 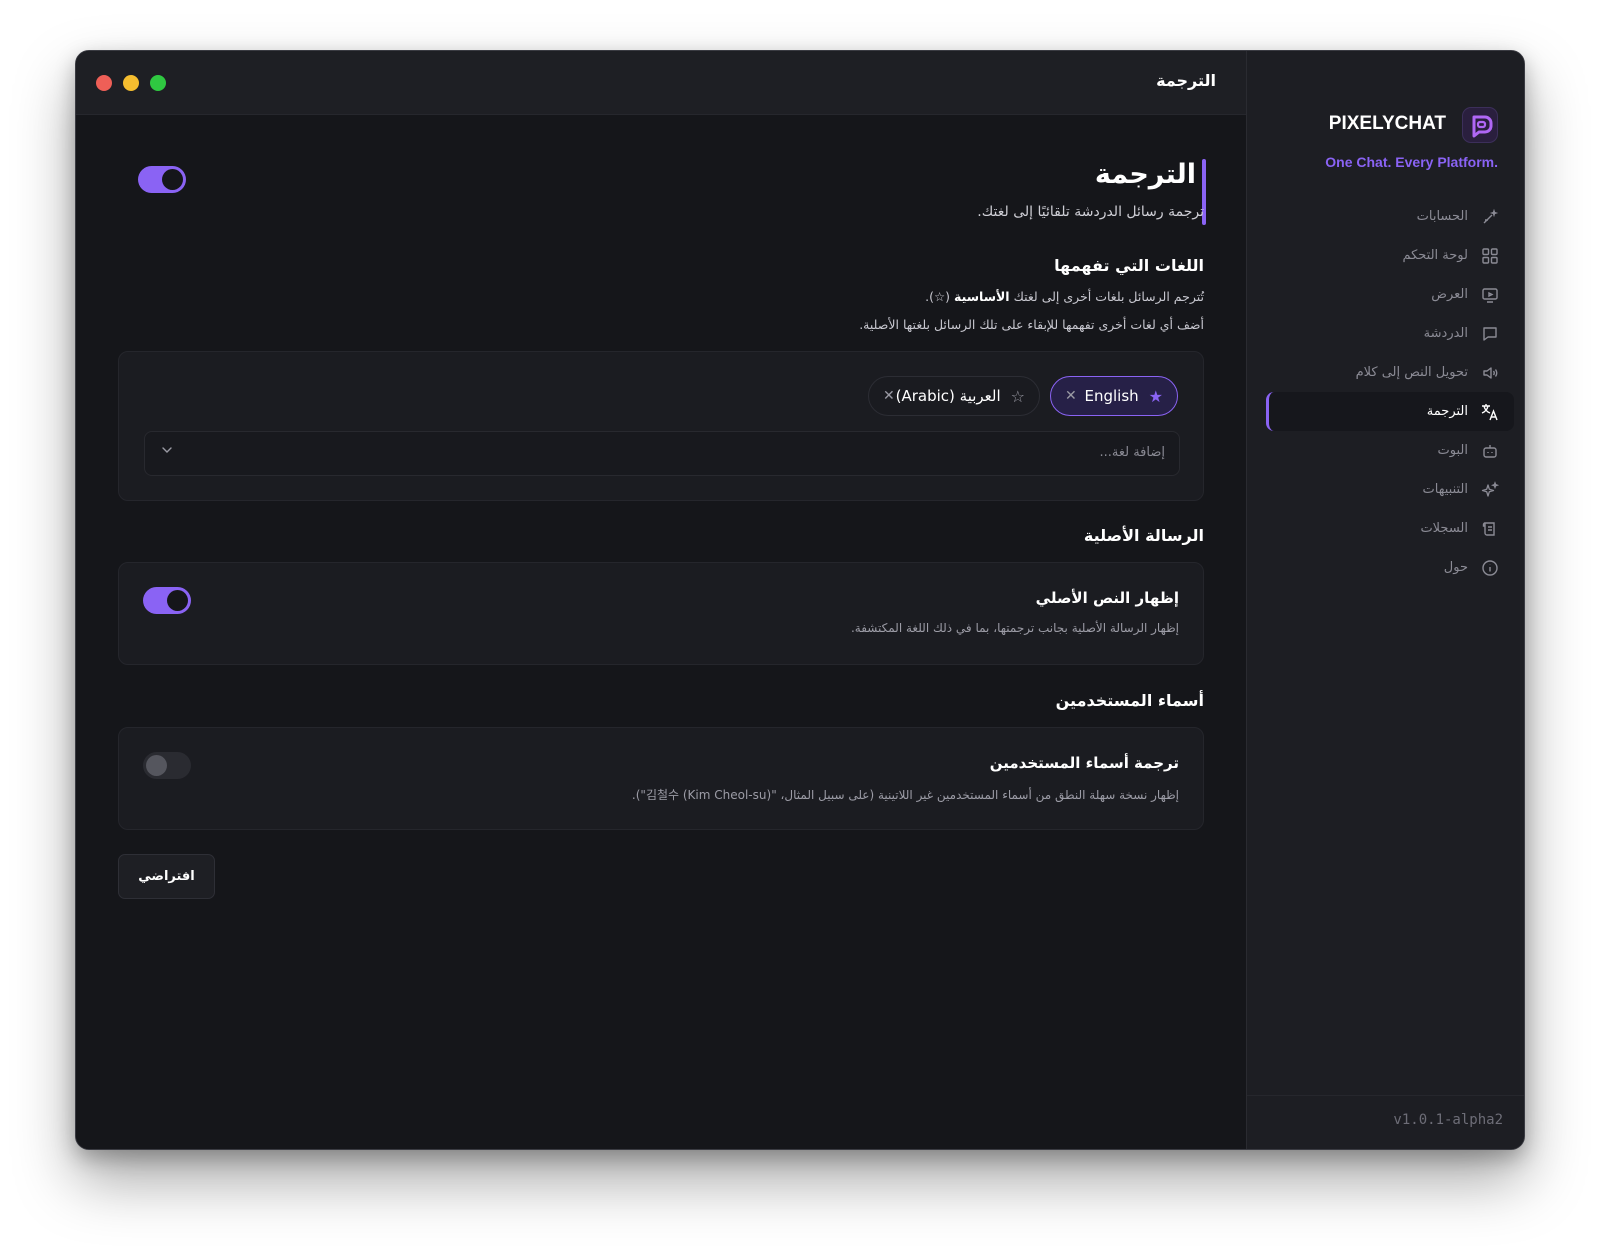 I want to click on sidebar-item-label: البوت, so click(x=1452, y=450).